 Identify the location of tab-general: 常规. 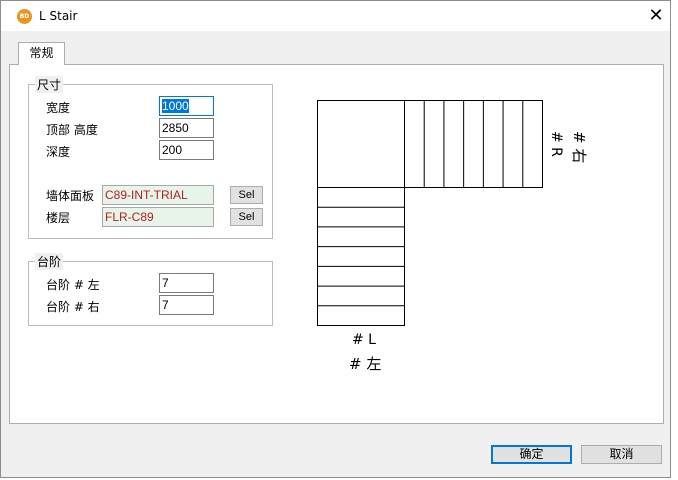
(41, 53).